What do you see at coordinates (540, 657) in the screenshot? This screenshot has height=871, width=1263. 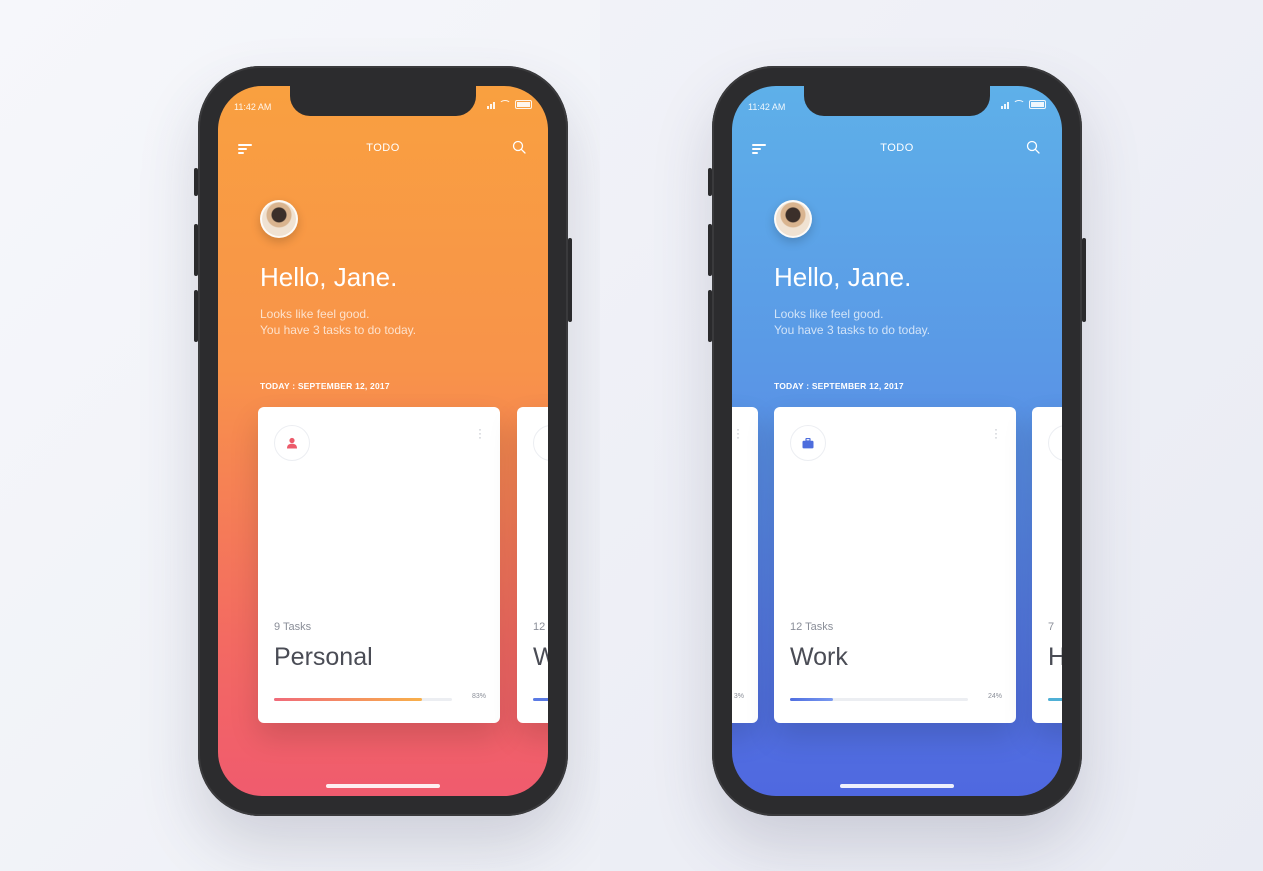 I see `category-name-peek: W` at bounding box center [540, 657].